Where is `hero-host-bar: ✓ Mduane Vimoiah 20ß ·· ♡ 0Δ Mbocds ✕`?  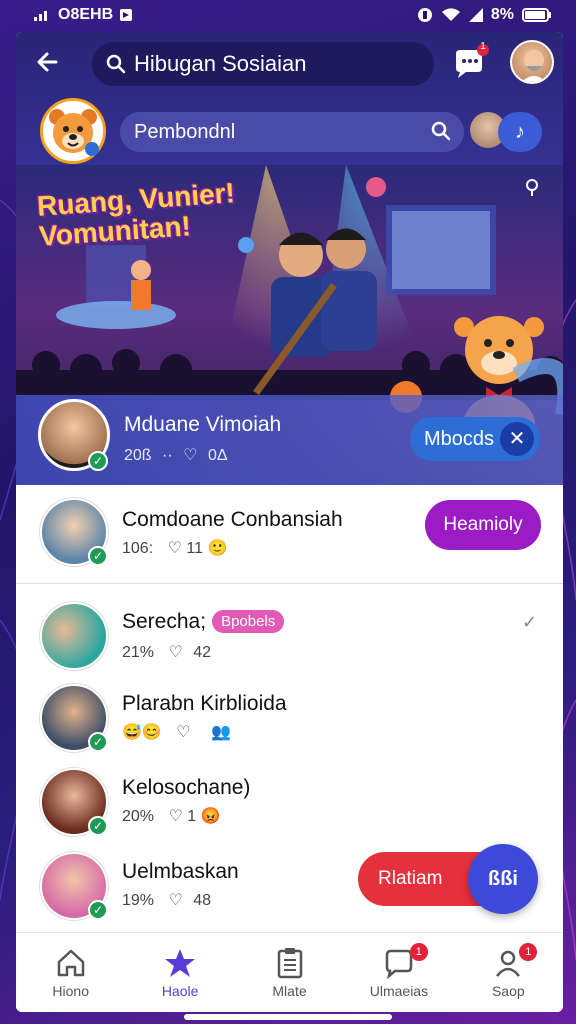 hero-host-bar: ✓ Mduane Vimoiah 20ß ·· ♡ 0Δ Mbocds ✕ is located at coordinates (289, 440).